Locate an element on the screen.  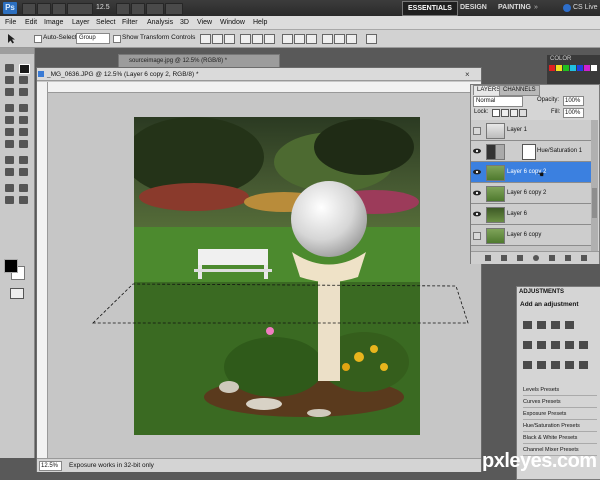
menu-analysis: Analysis is located at coordinates (160, 22).